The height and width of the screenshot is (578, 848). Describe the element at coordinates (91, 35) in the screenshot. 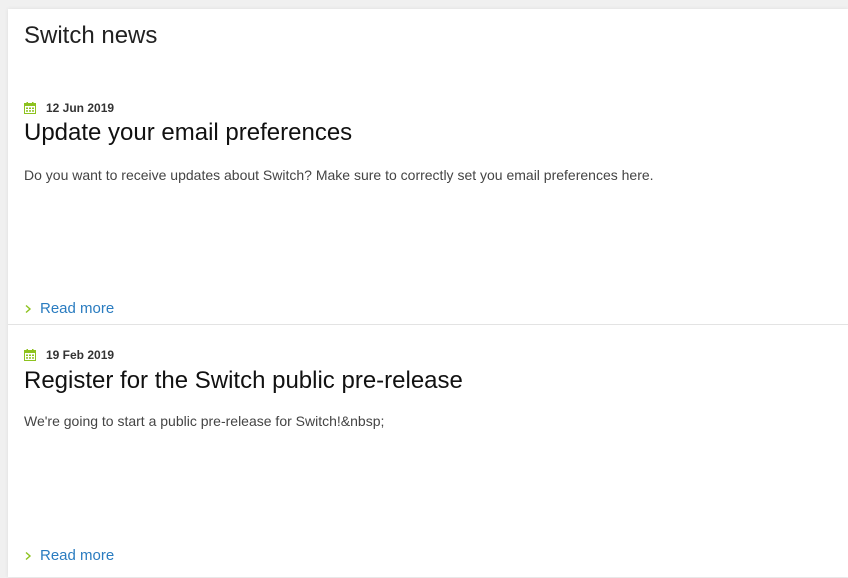

I see `panel-title: Switch news` at that location.